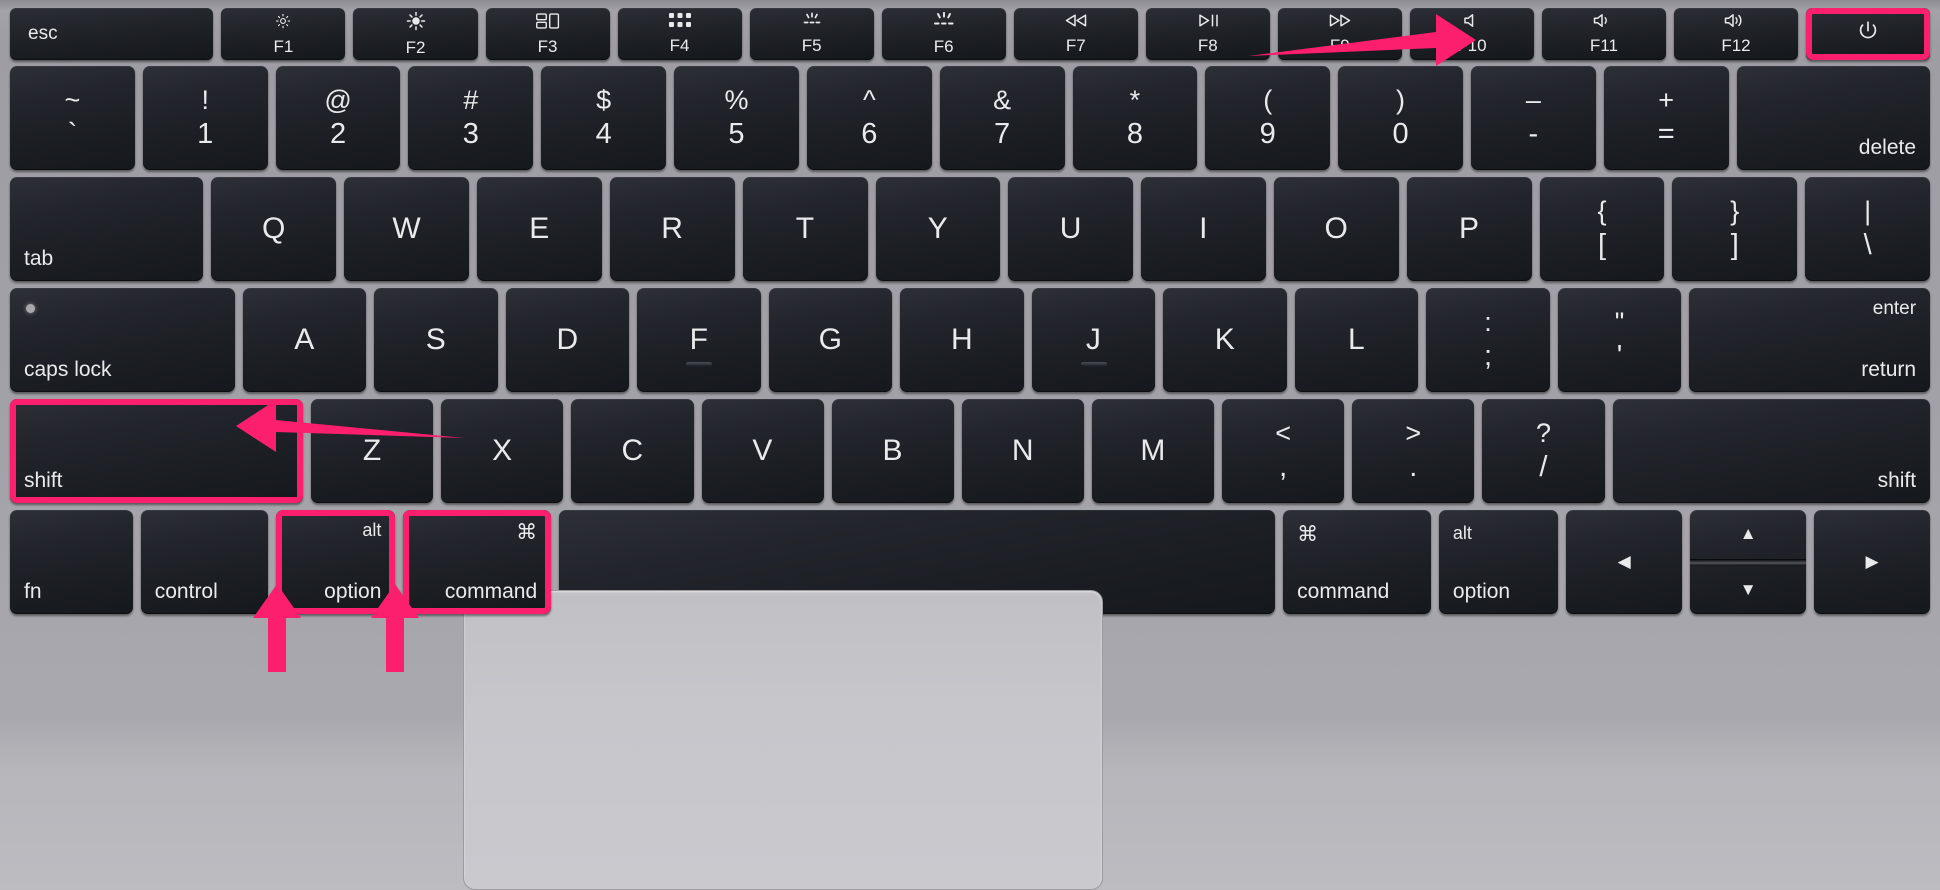  Describe the element at coordinates (1339, 34) in the screenshot. I see `f9-key: F9` at that location.